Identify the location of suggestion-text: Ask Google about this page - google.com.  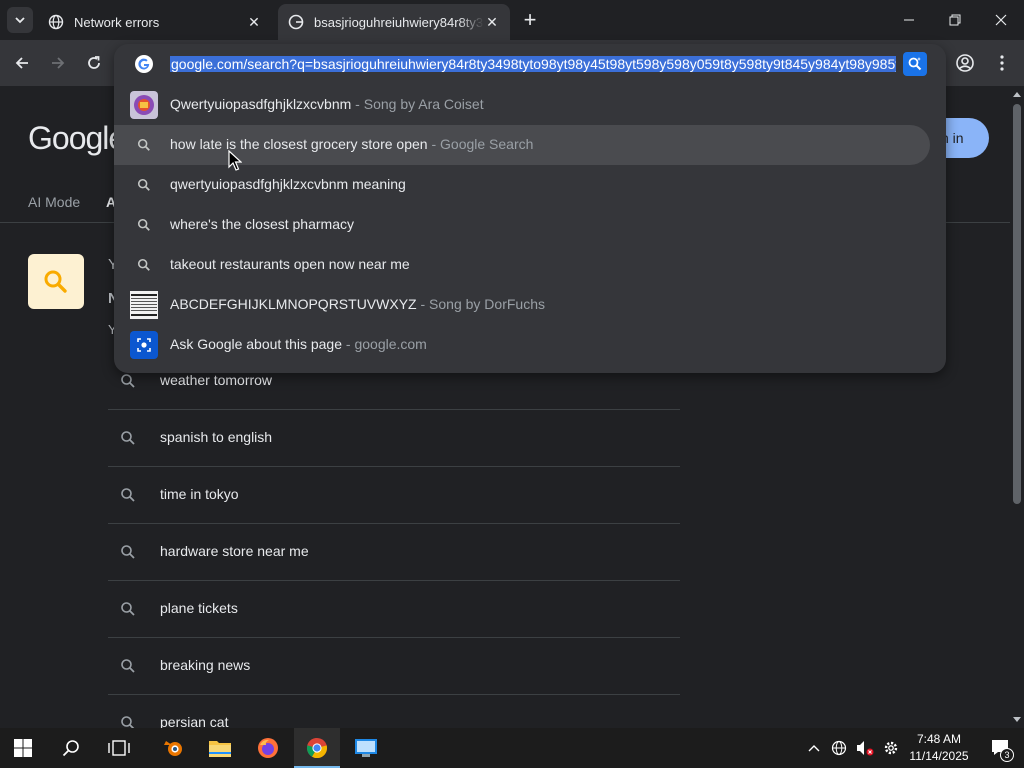
(298, 344).